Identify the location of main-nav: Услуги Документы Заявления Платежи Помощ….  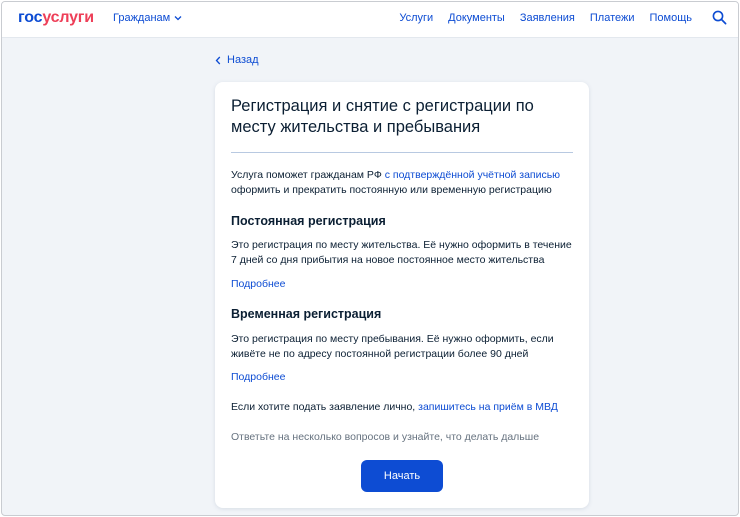
(545, 18).